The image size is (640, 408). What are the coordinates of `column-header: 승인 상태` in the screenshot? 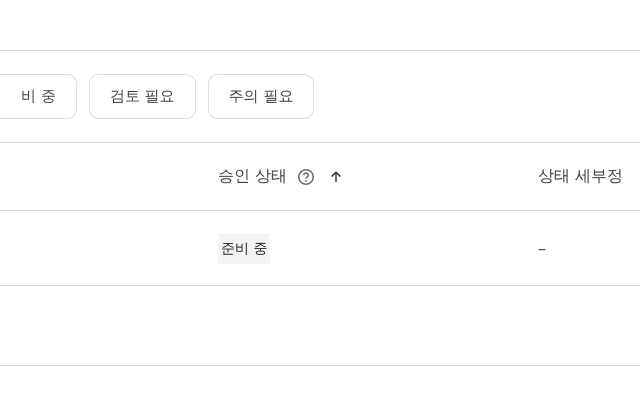 It's located at (253, 176).